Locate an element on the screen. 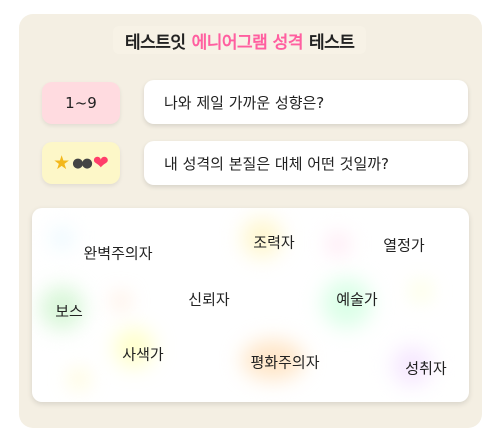  range-tag-label: 1~9 is located at coordinates (81, 103).